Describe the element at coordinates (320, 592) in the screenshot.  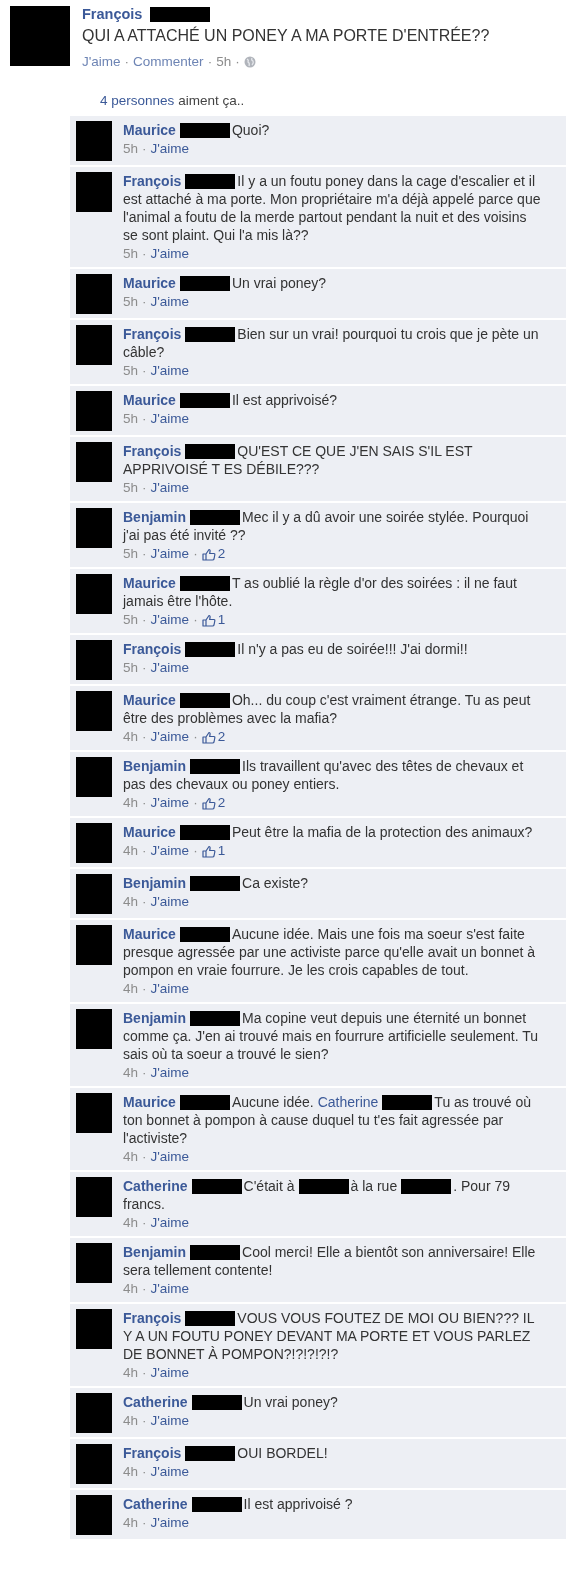
I see `comment-text: Maurice T as oublié la règle d'or des soirées : il ne faut jamais être l'hôte.` at that location.